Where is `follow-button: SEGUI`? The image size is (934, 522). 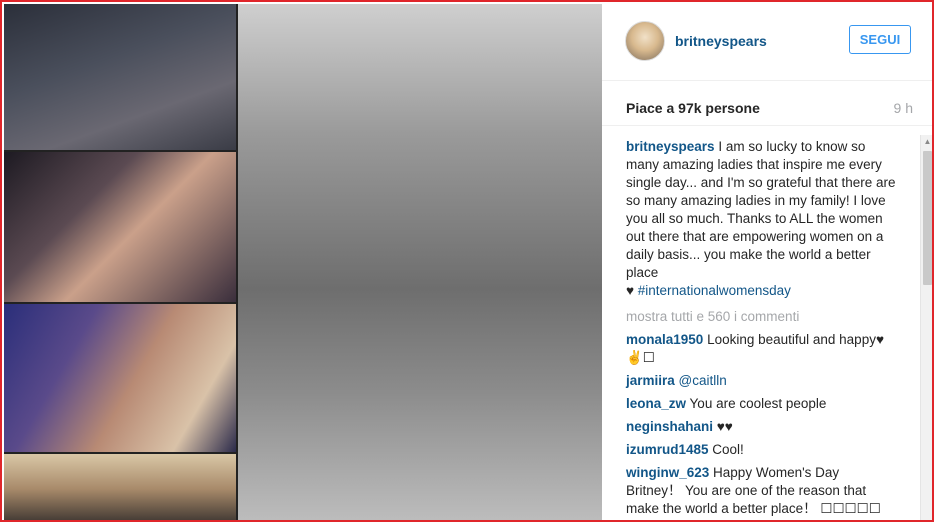 follow-button: SEGUI is located at coordinates (880, 39).